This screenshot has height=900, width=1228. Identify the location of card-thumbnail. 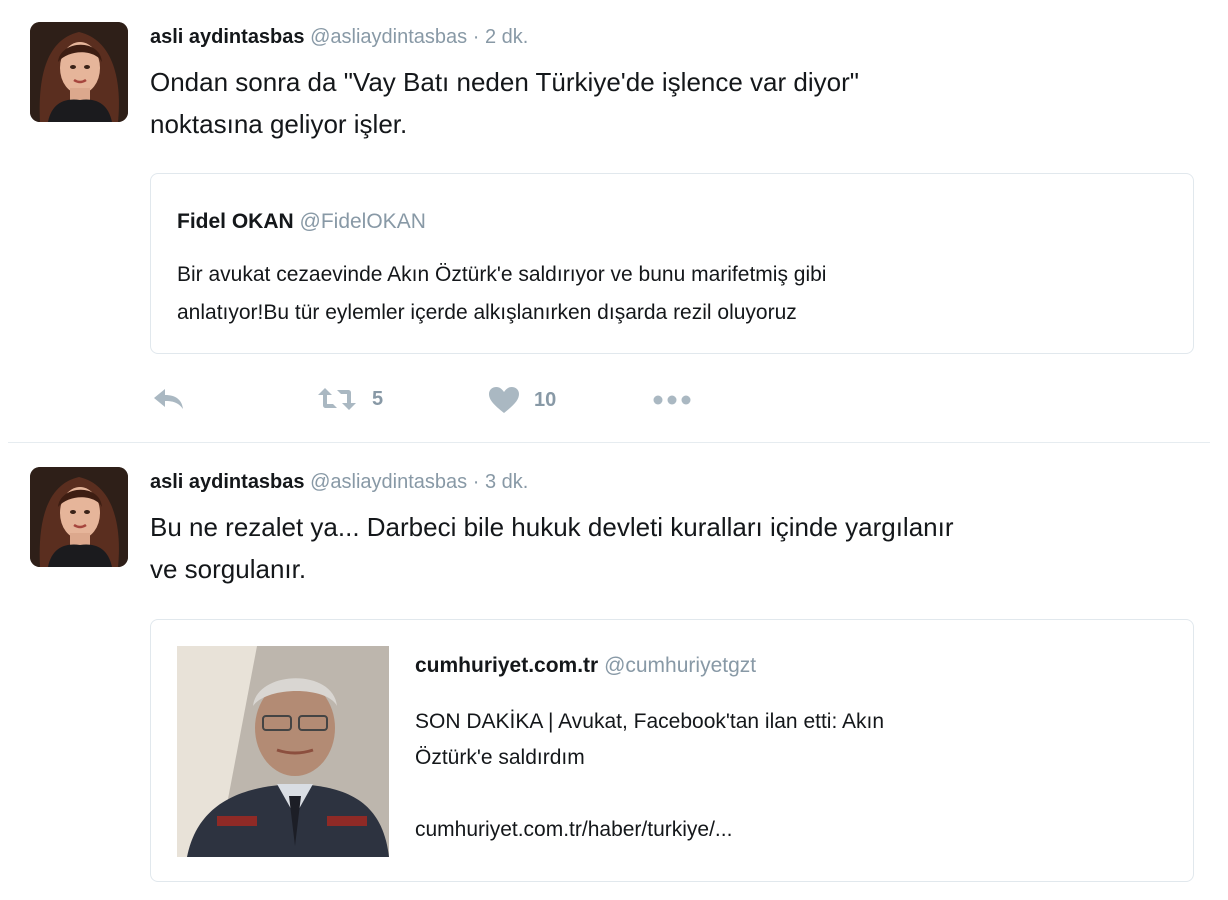
(283, 751).